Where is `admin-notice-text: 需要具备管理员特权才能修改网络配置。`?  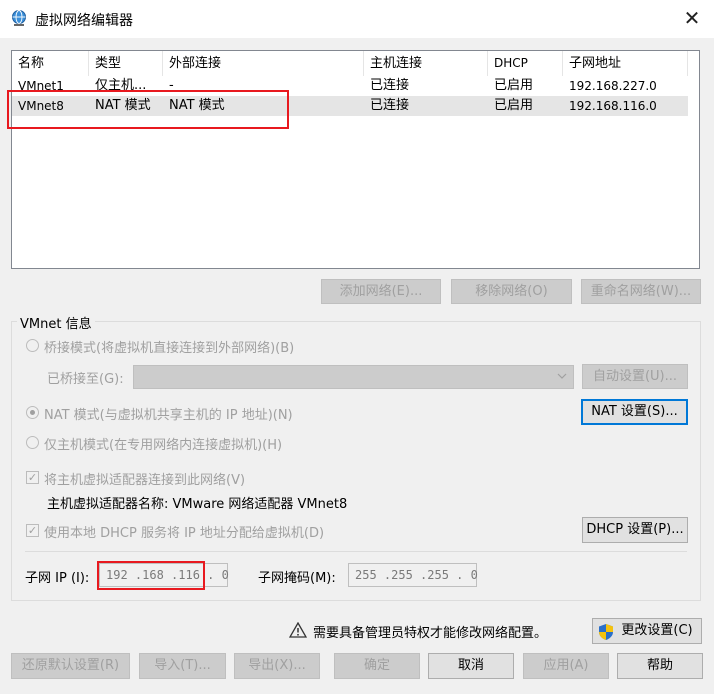
admin-notice-text: 需要具备管理员特权才能修改网络配置。 is located at coordinates (430, 633).